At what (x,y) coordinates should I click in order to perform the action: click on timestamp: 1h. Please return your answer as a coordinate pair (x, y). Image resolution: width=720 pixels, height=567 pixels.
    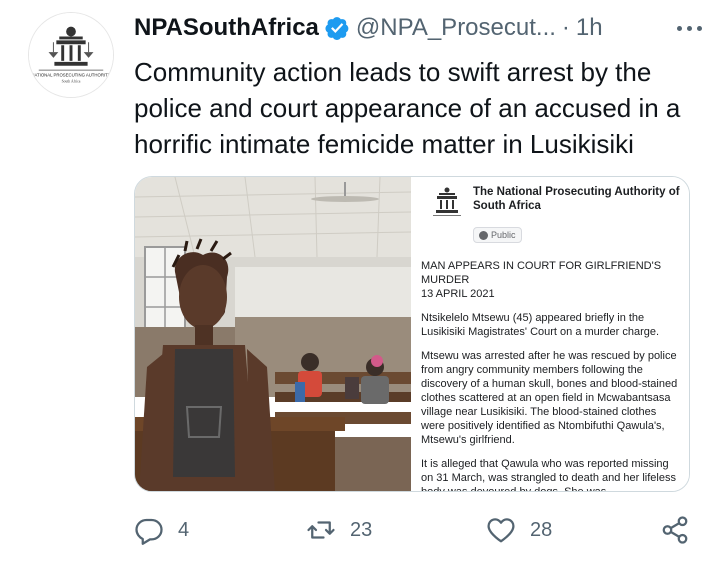
    Looking at the image, I should click on (589, 28).